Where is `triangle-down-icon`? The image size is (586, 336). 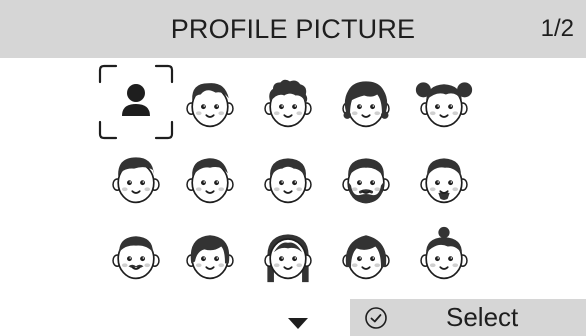
triangle-down-icon is located at coordinates (298, 323).